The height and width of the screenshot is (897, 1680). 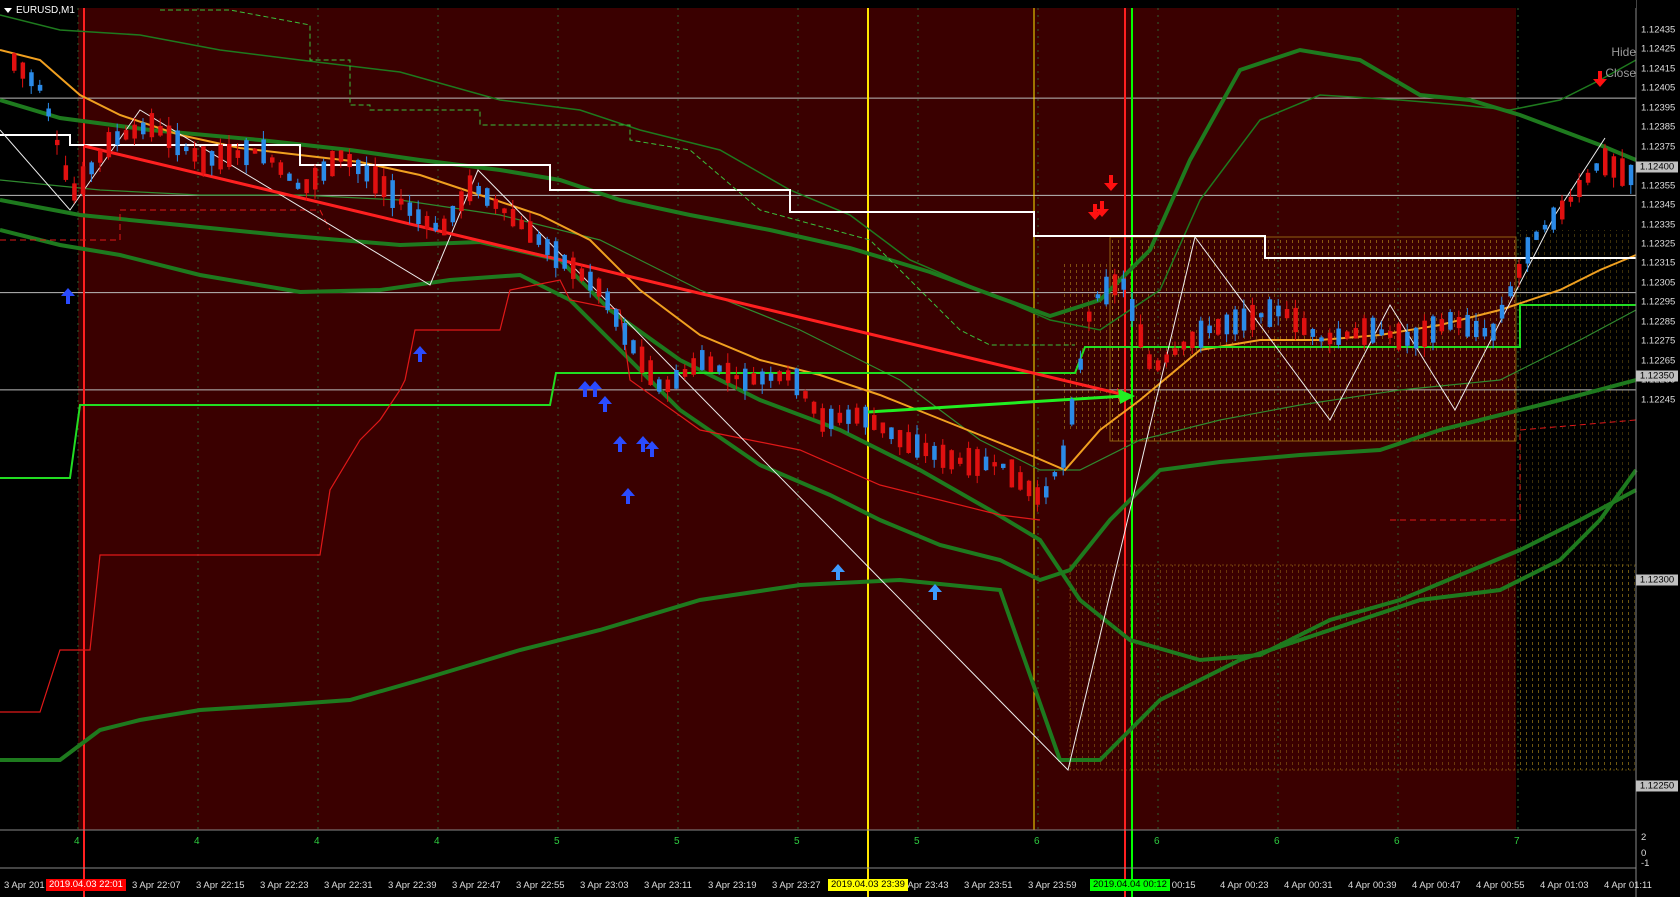 I want to click on time-marker-label: 2019.04.04 00:12, so click(x=1130, y=885).